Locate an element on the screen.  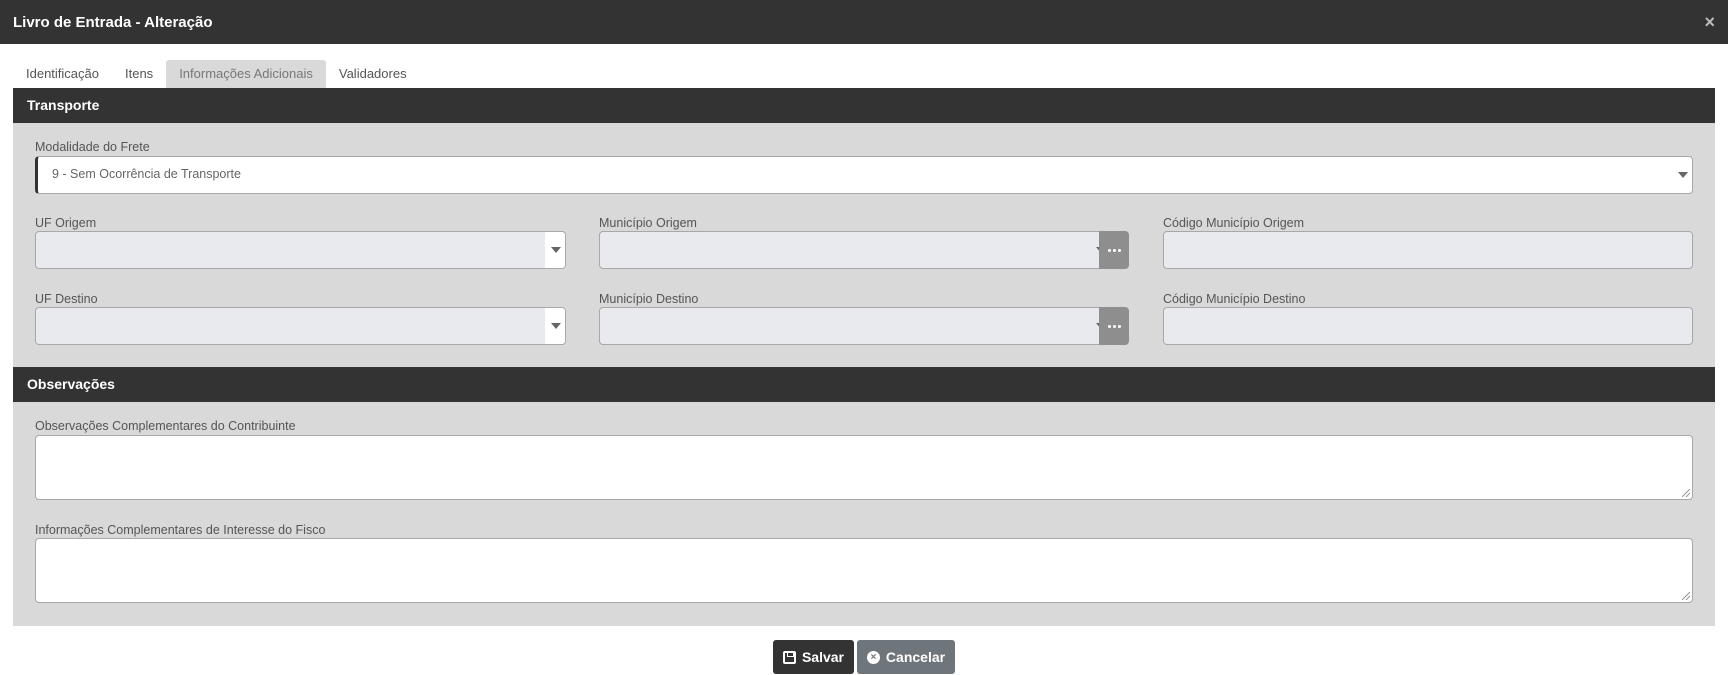
cancel-button-label: Cancelar is located at coordinates (915, 657).